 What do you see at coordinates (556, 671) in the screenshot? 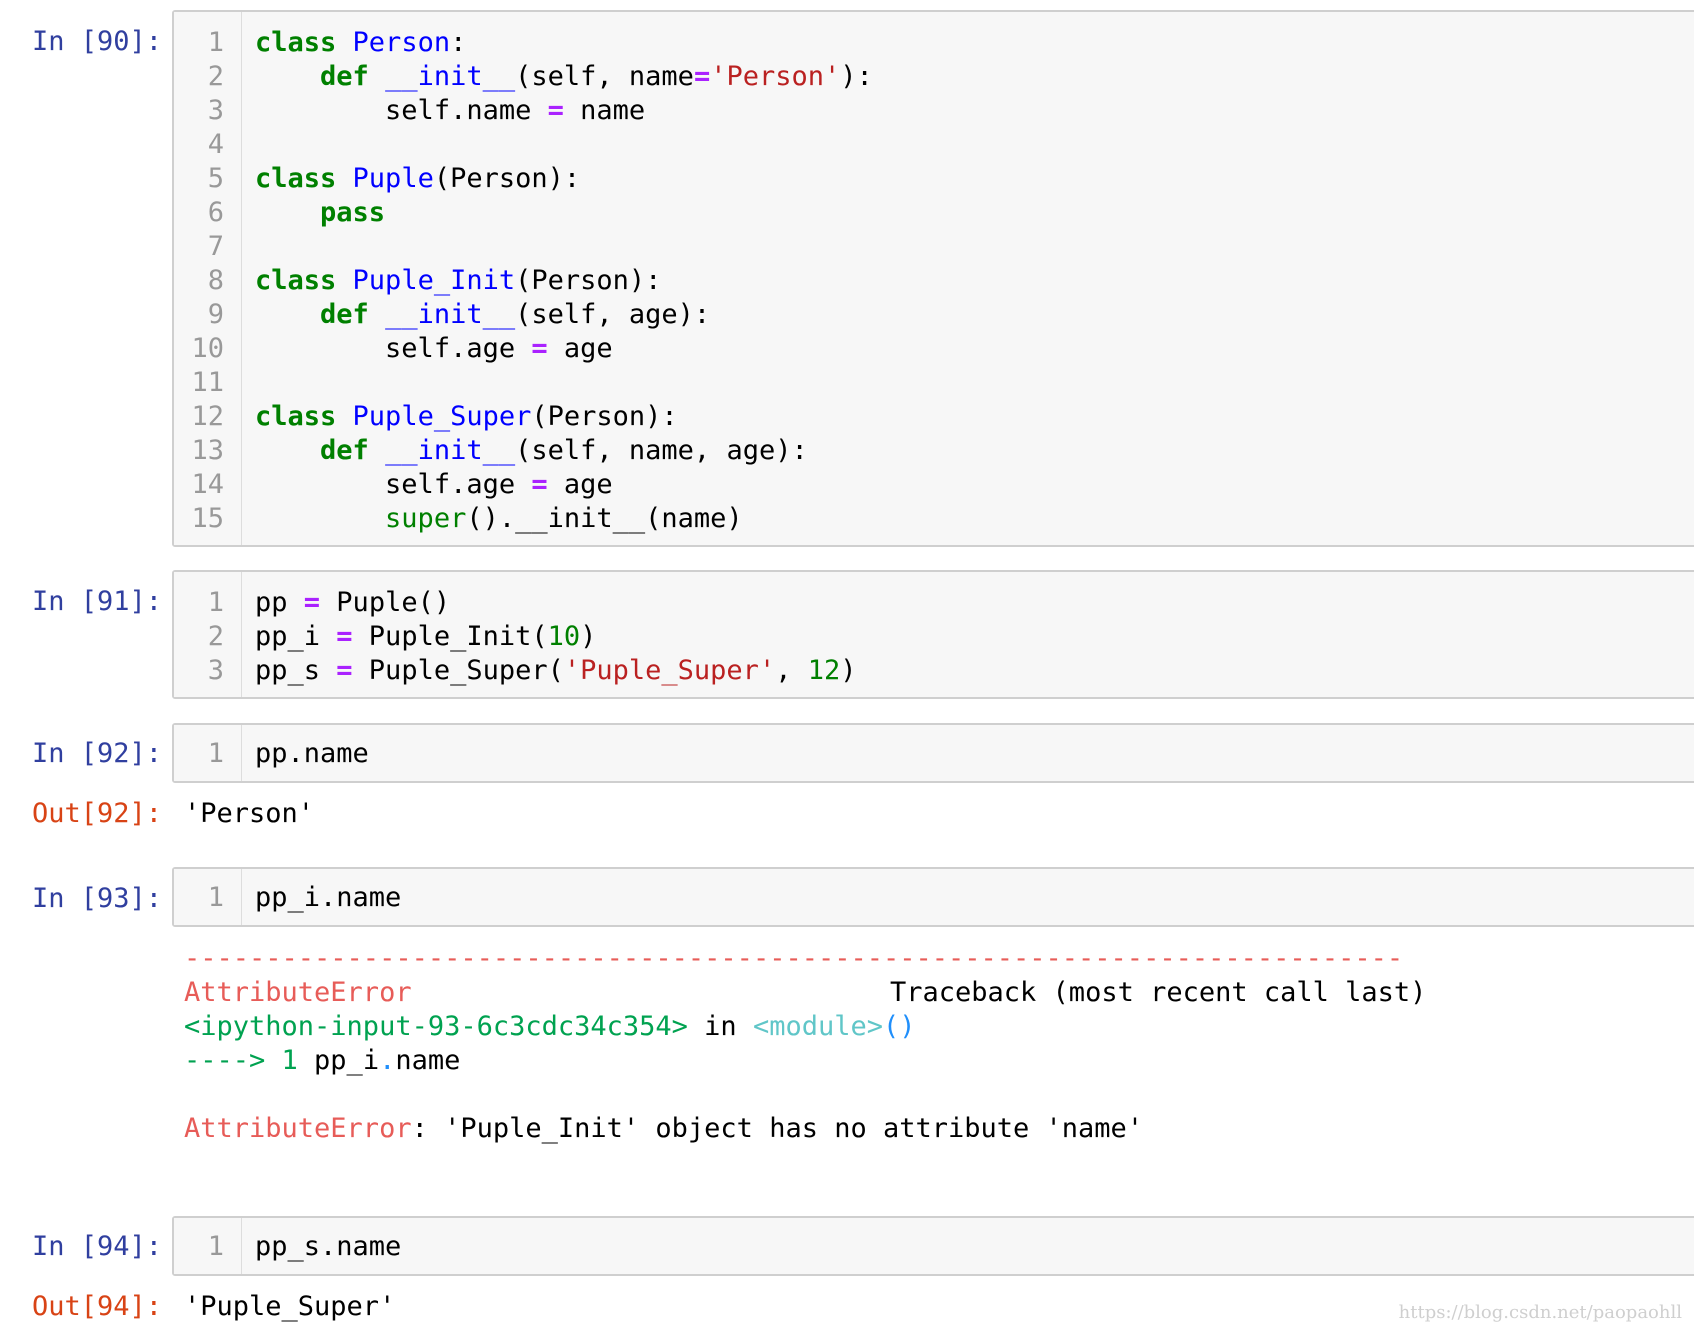
I see `code-line: pp_s = Puple_Super('Puple_Super', 12)` at bounding box center [556, 671].